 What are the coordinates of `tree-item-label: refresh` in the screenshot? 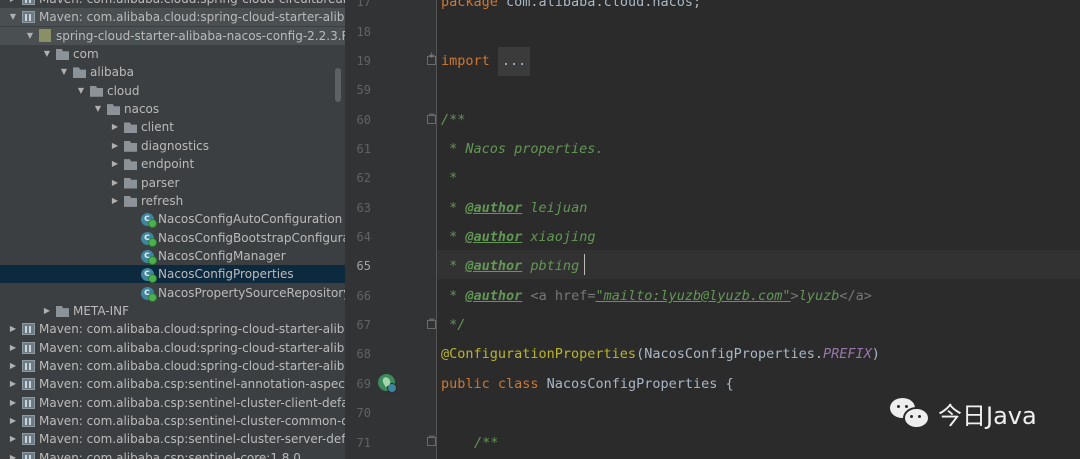 It's located at (162, 200).